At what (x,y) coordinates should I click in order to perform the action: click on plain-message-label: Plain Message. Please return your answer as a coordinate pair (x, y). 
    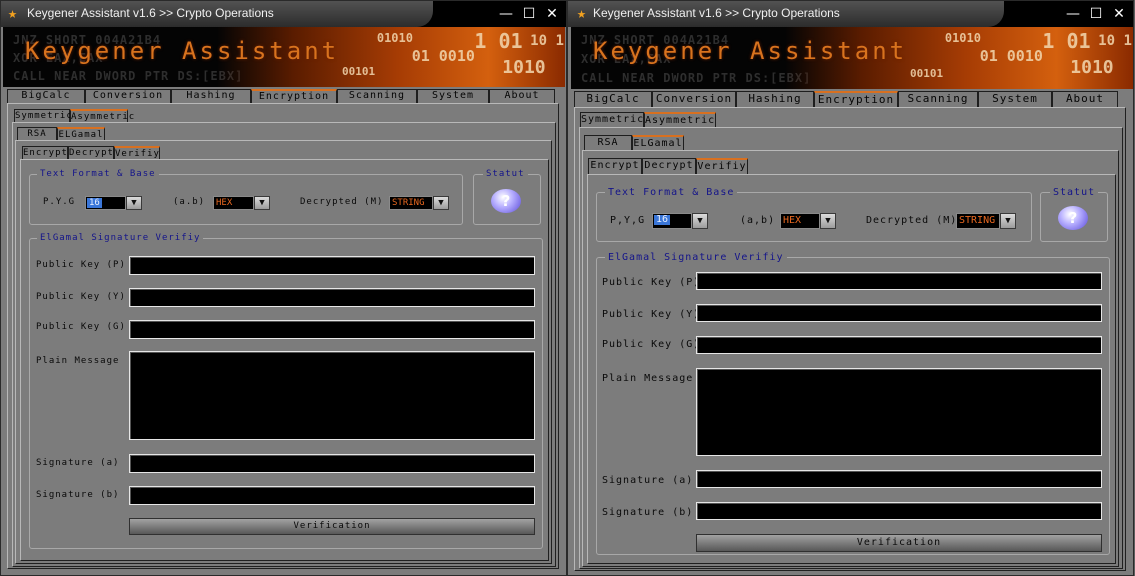
    Looking at the image, I should click on (648, 378).